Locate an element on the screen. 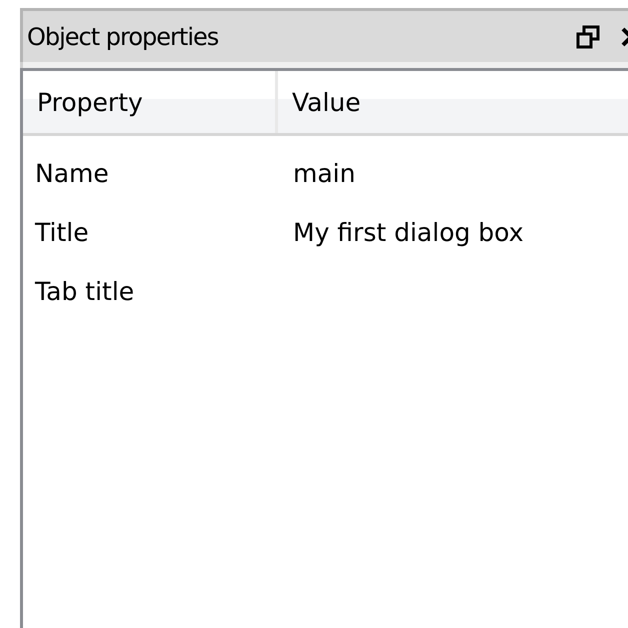  column-header: Property is located at coordinates (150, 102).